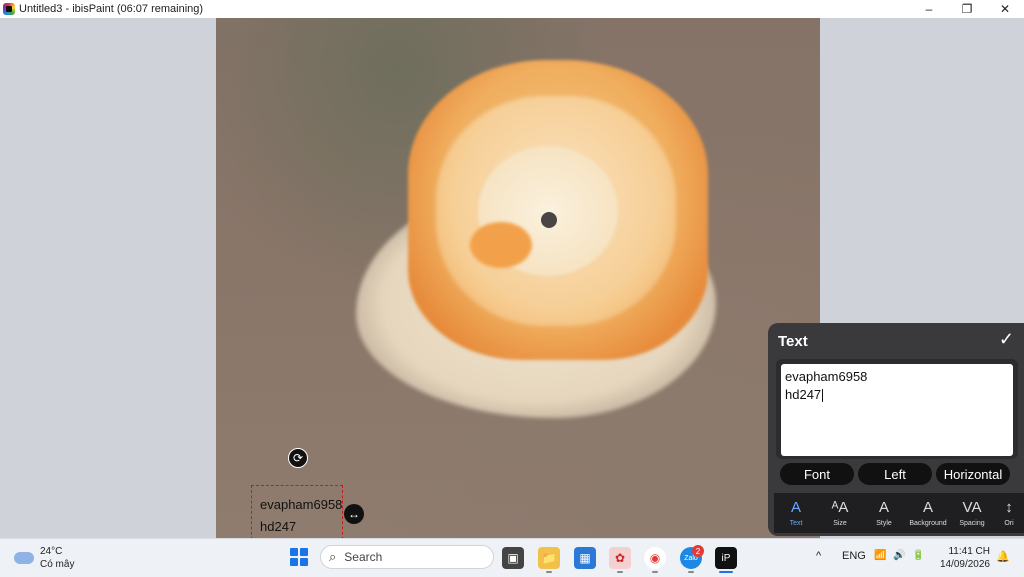 This screenshot has width=1024, height=577. I want to click on tab-size: ᴬA Size, so click(840, 513).